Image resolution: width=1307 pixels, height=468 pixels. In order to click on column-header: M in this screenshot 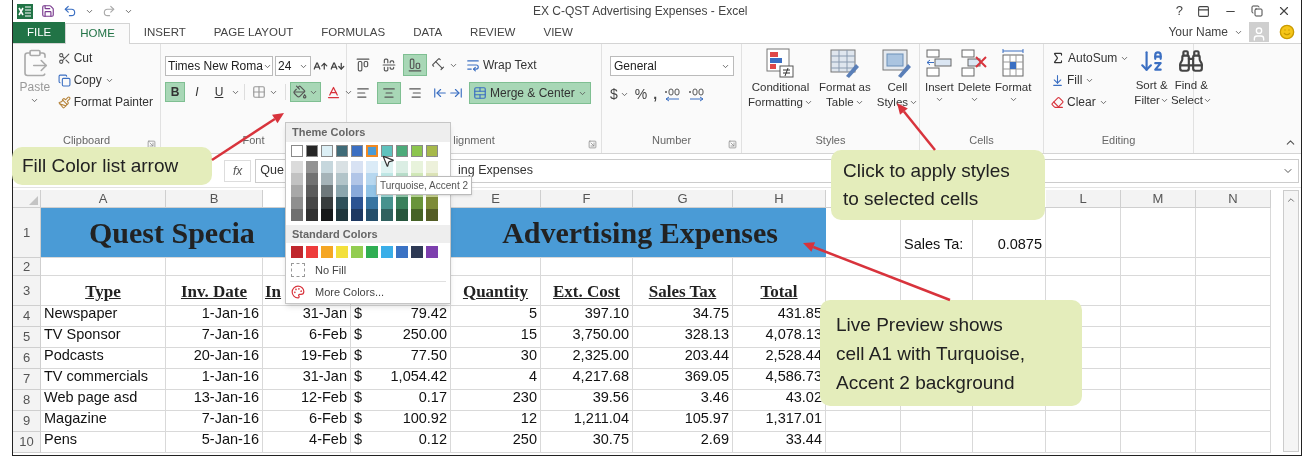, I will do `click(1158, 199)`.